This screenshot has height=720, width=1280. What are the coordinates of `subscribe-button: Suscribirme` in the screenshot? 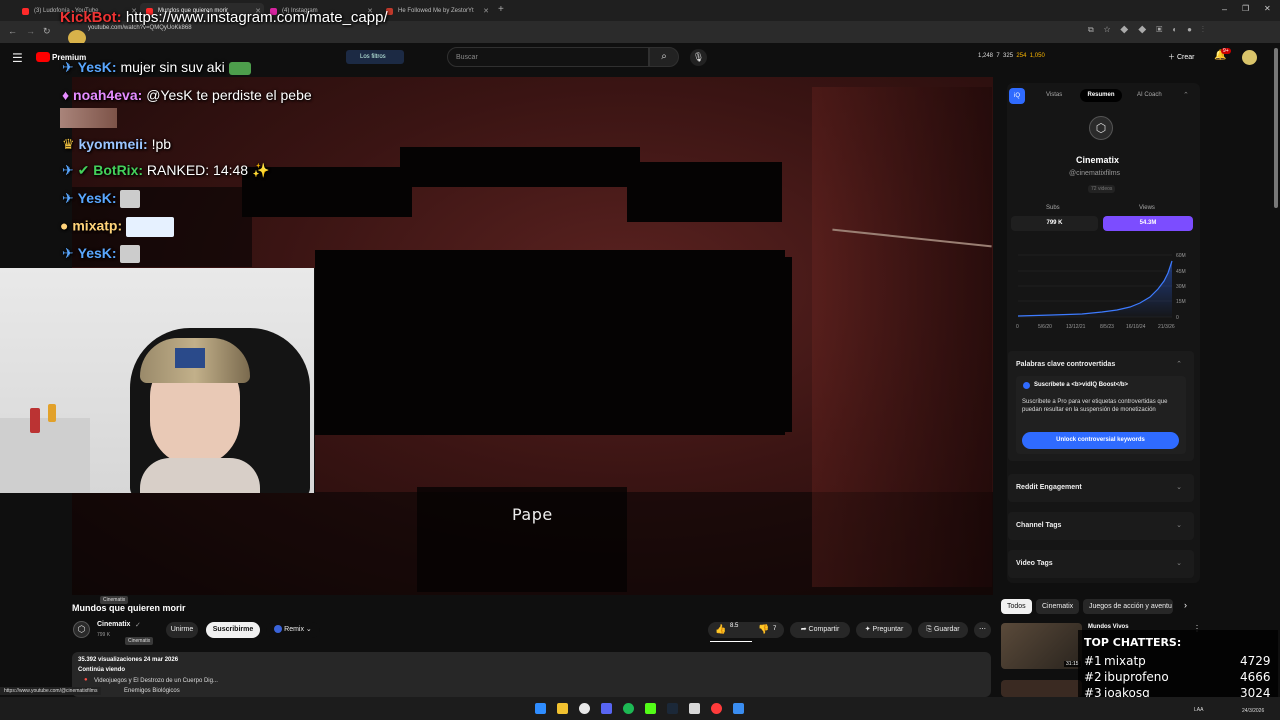 It's located at (233, 630).